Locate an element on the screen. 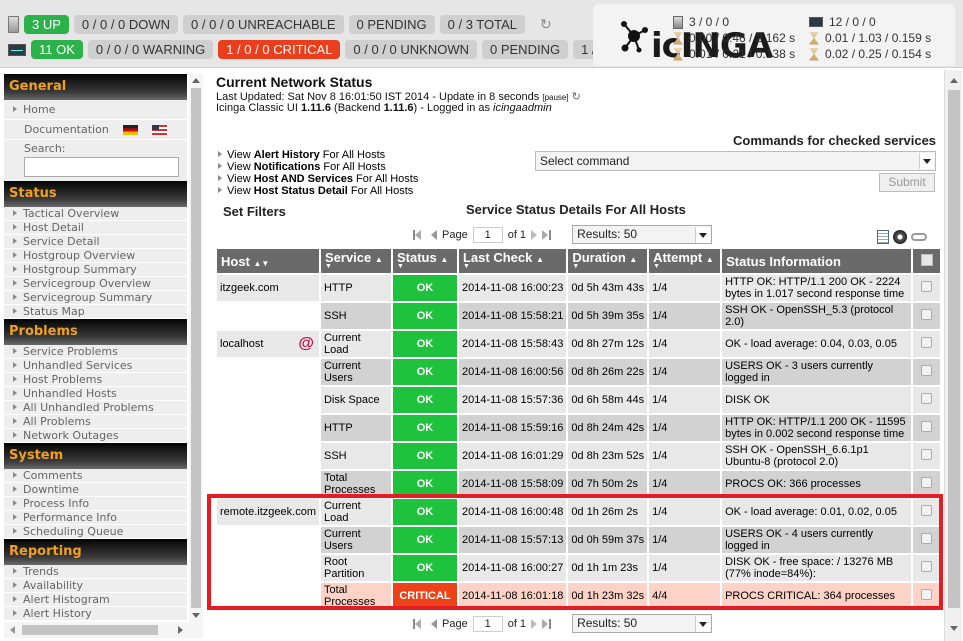 The height and width of the screenshot is (641, 963). german-flag-icon is located at coordinates (130, 129).